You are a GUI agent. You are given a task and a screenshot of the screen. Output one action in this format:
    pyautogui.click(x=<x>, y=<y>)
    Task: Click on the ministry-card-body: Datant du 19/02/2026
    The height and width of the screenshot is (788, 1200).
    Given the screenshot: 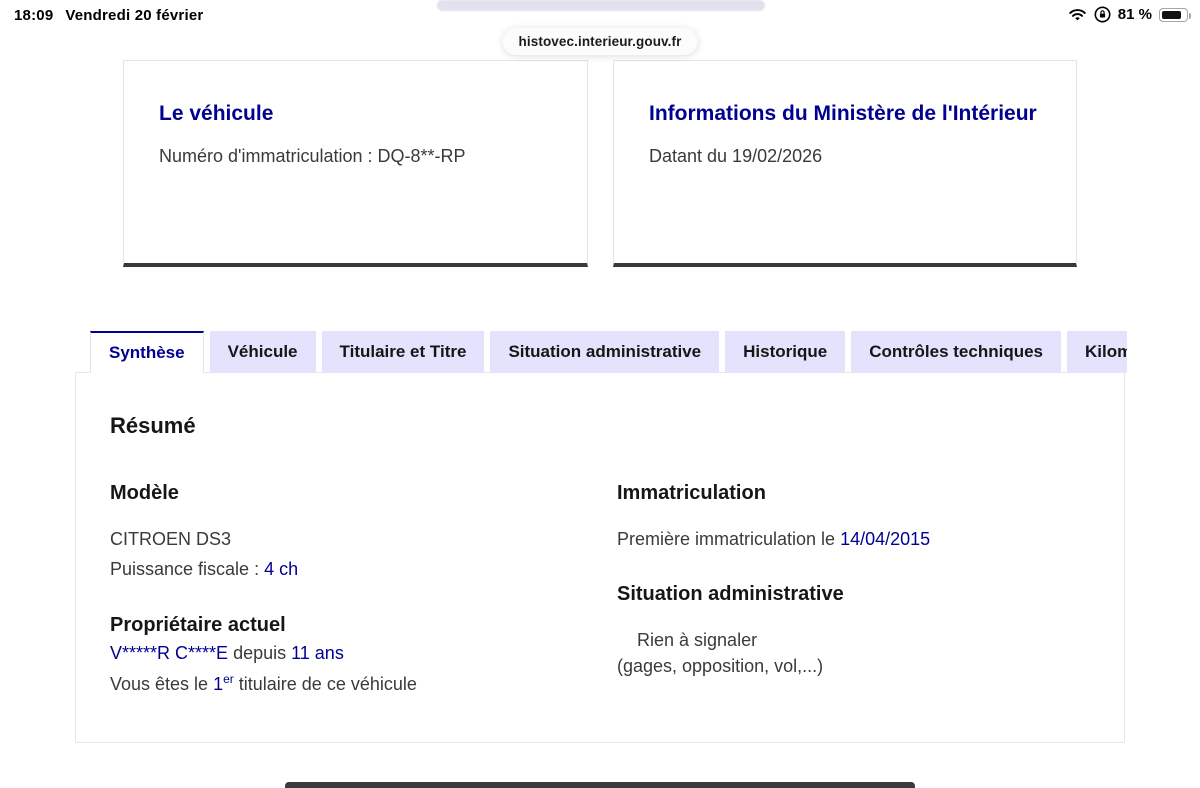 What is the action you would take?
    pyautogui.click(x=736, y=156)
    